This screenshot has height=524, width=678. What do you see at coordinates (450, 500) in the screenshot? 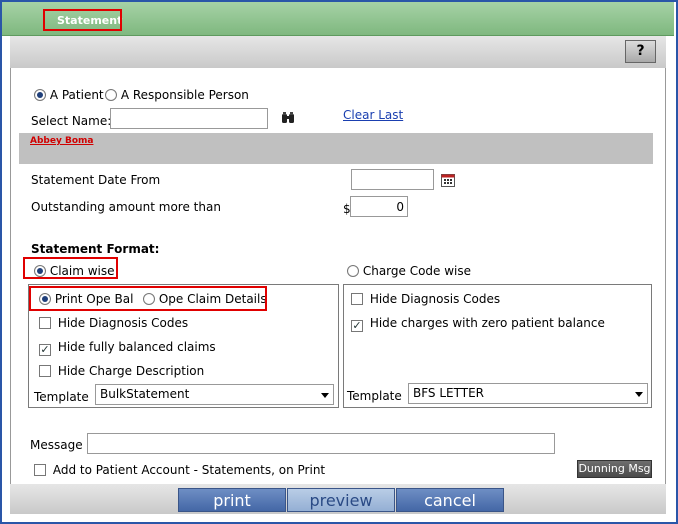
I see `cancel-button: cancel` at bounding box center [450, 500].